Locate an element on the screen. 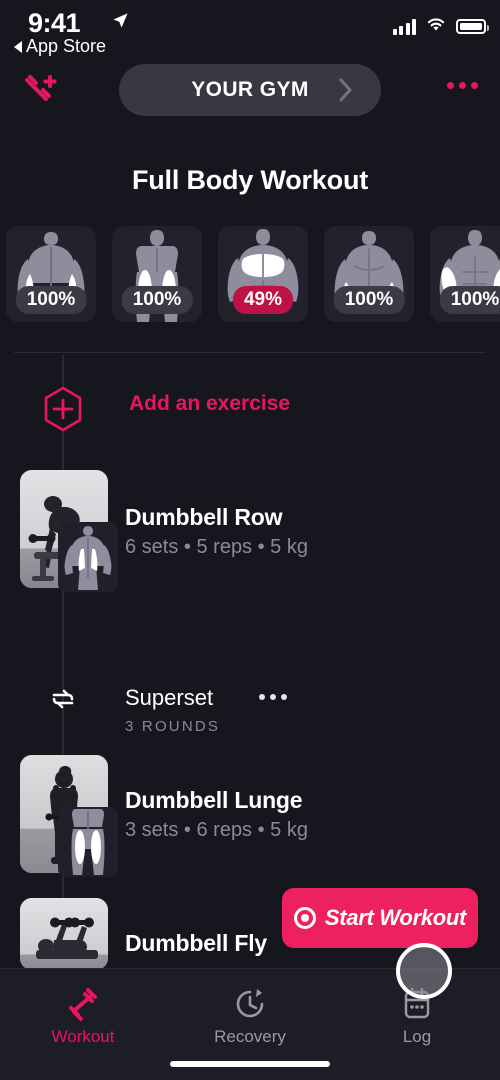 Image resolution: width=500 pixels, height=1080 pixels. exercise-meta: 6 sets • 5 reps • 5 kg is located at coordinates (216, 547).